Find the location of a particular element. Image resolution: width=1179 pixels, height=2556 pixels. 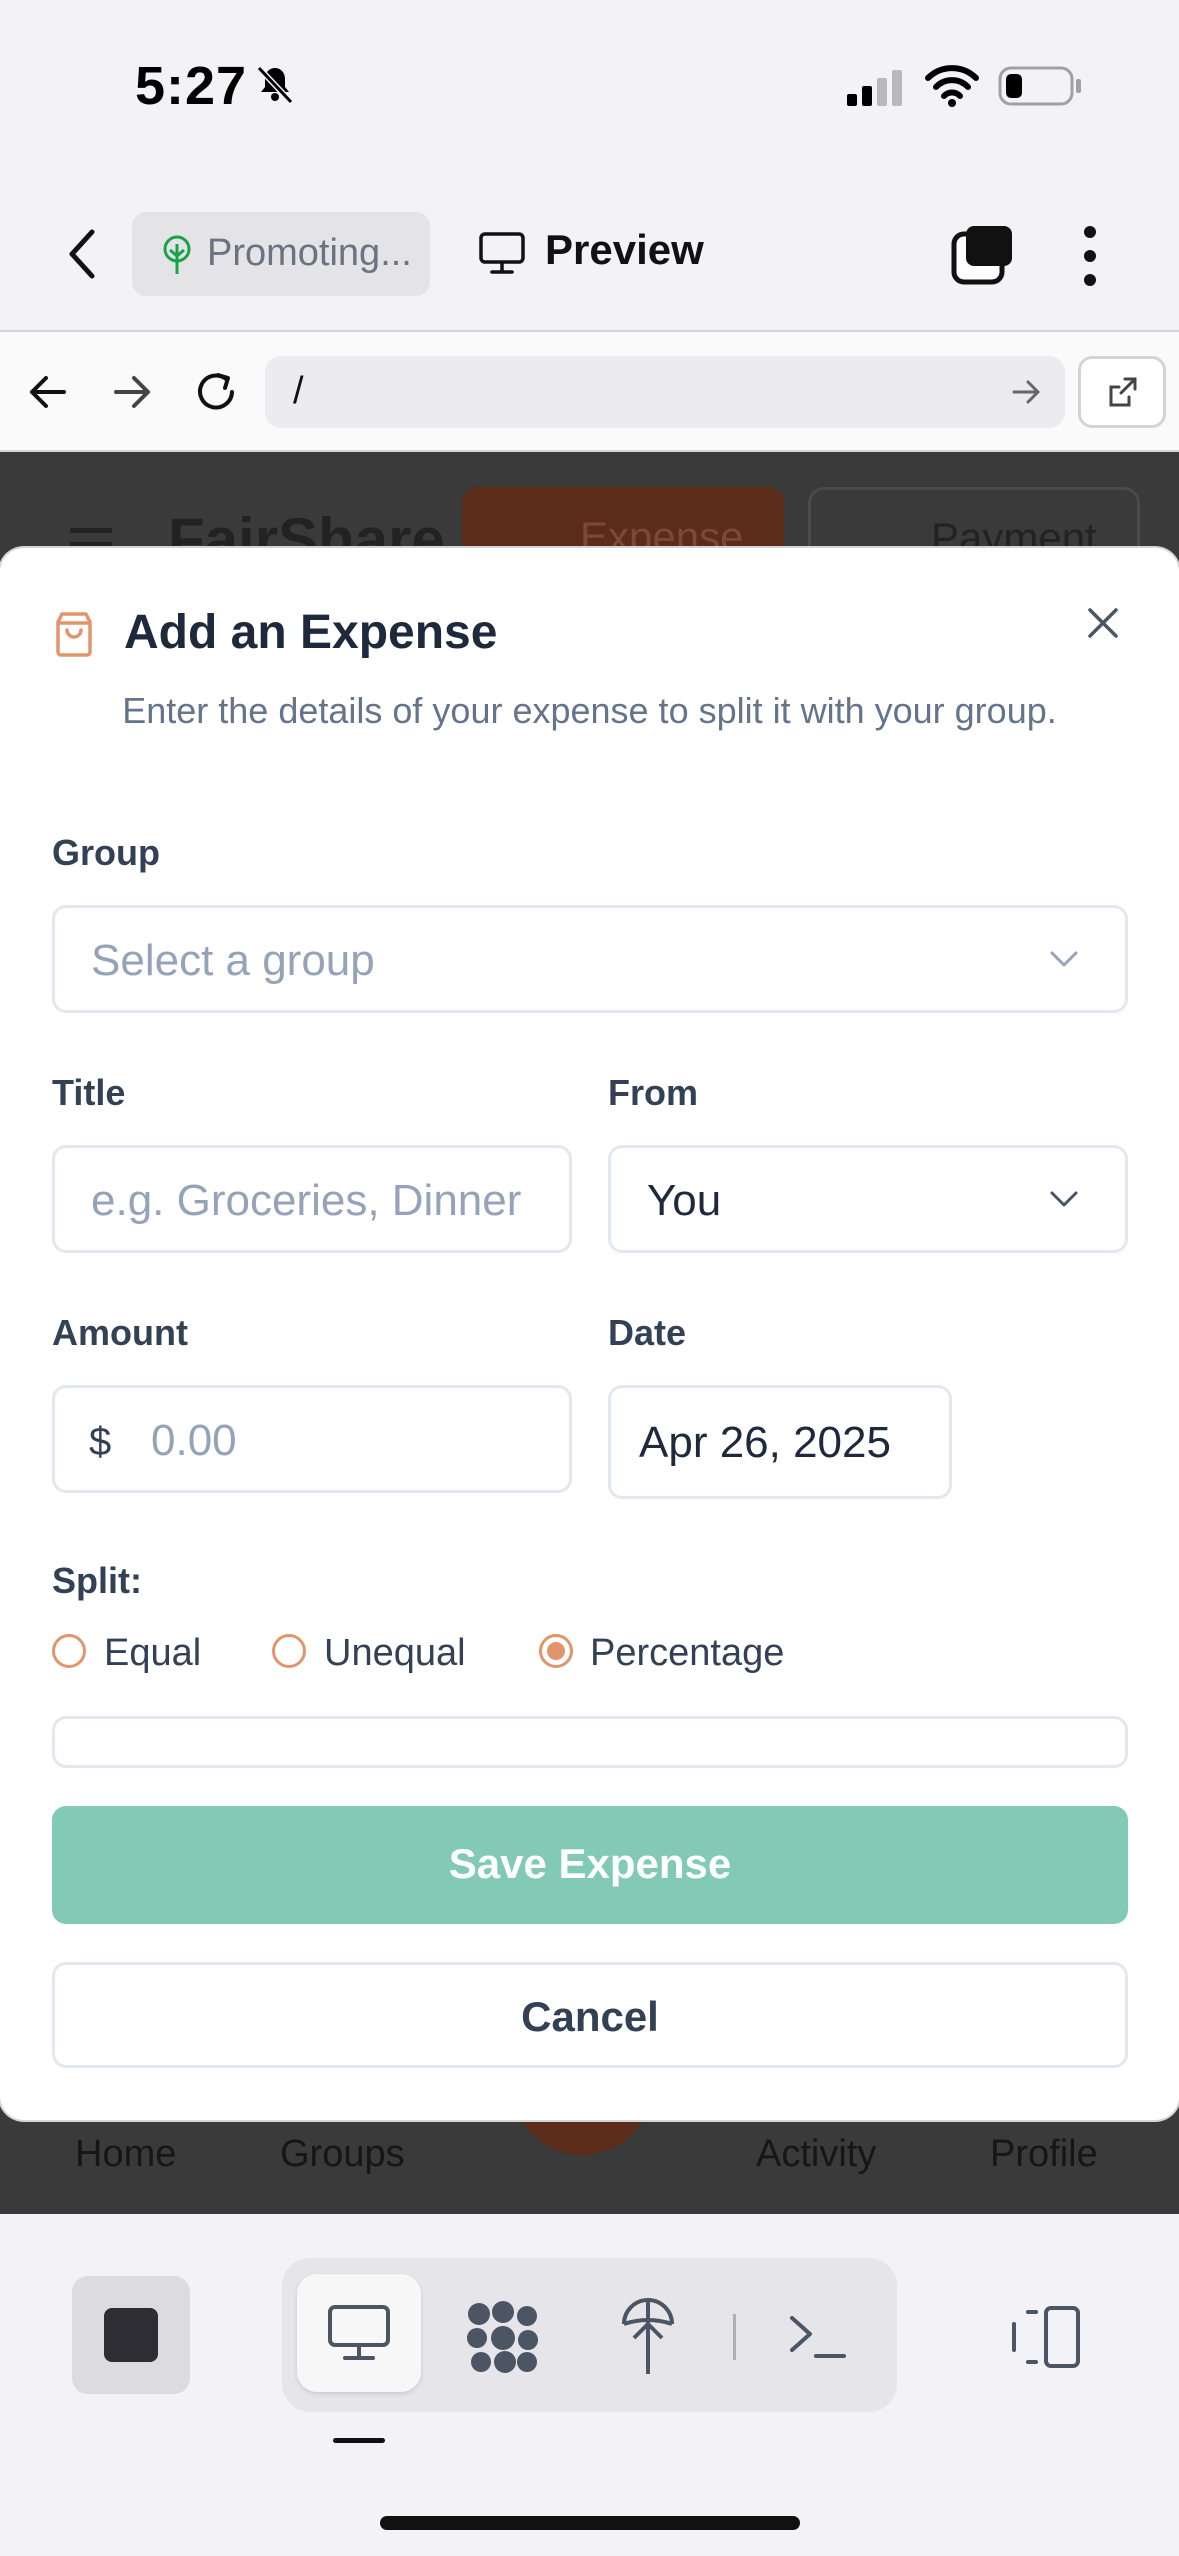

title-label: Title is located at coordinates (89, 1092).